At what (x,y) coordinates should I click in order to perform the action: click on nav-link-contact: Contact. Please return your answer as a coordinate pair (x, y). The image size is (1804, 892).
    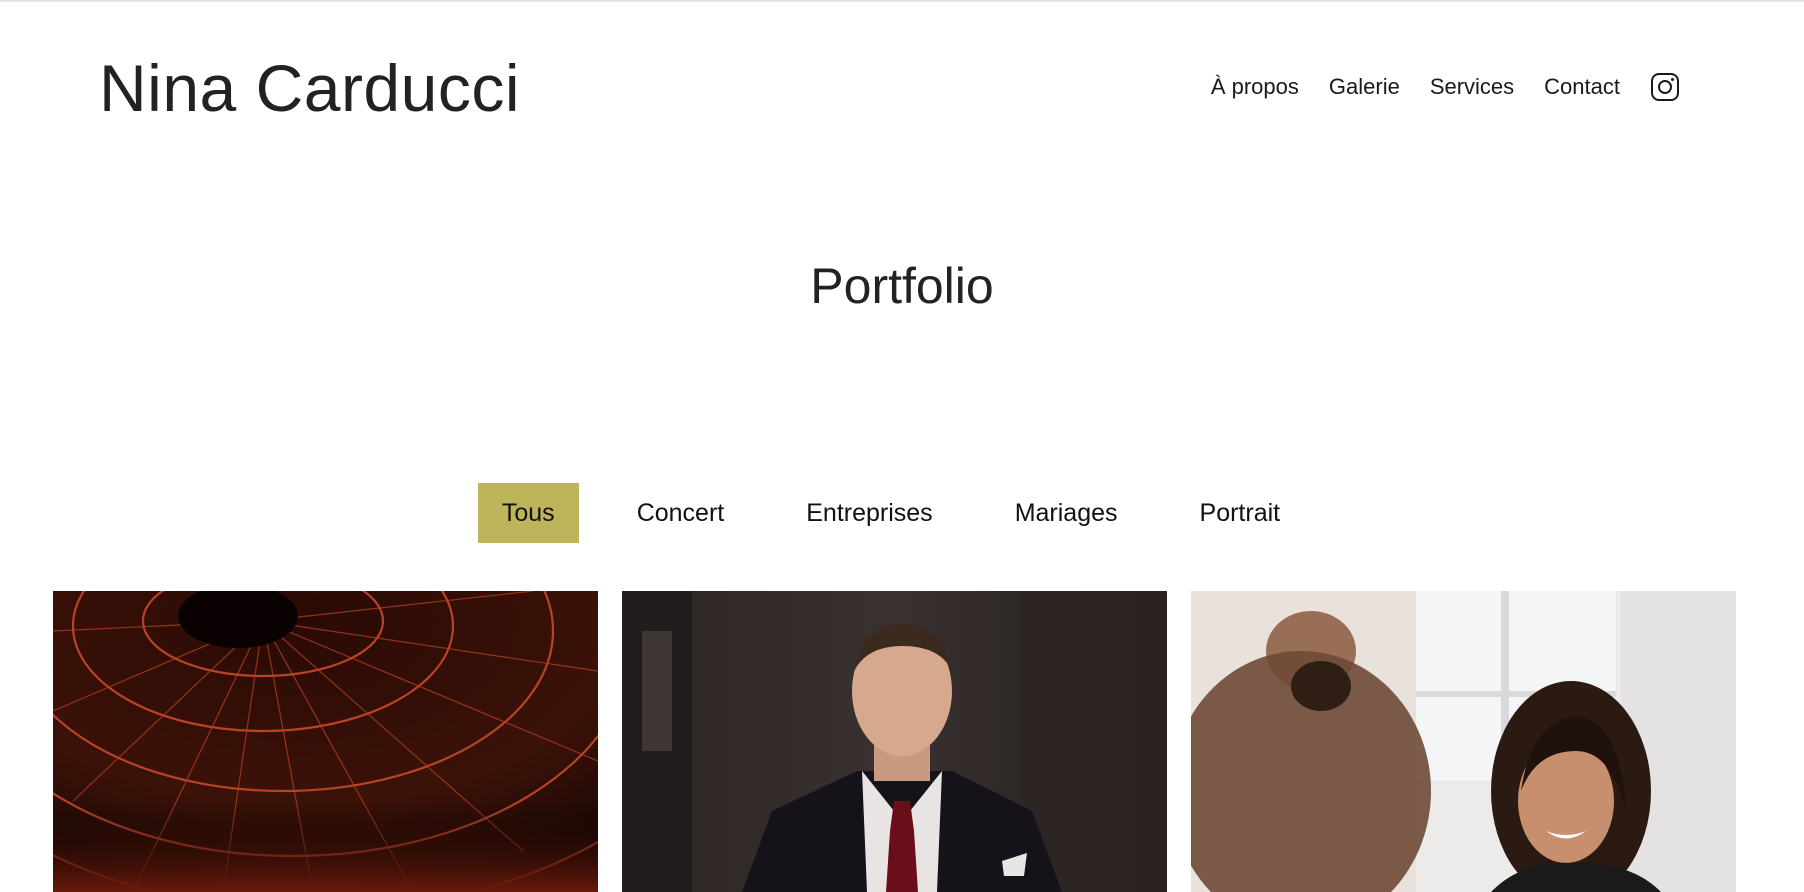
    Looking at the image, I should click on (1582, 87).